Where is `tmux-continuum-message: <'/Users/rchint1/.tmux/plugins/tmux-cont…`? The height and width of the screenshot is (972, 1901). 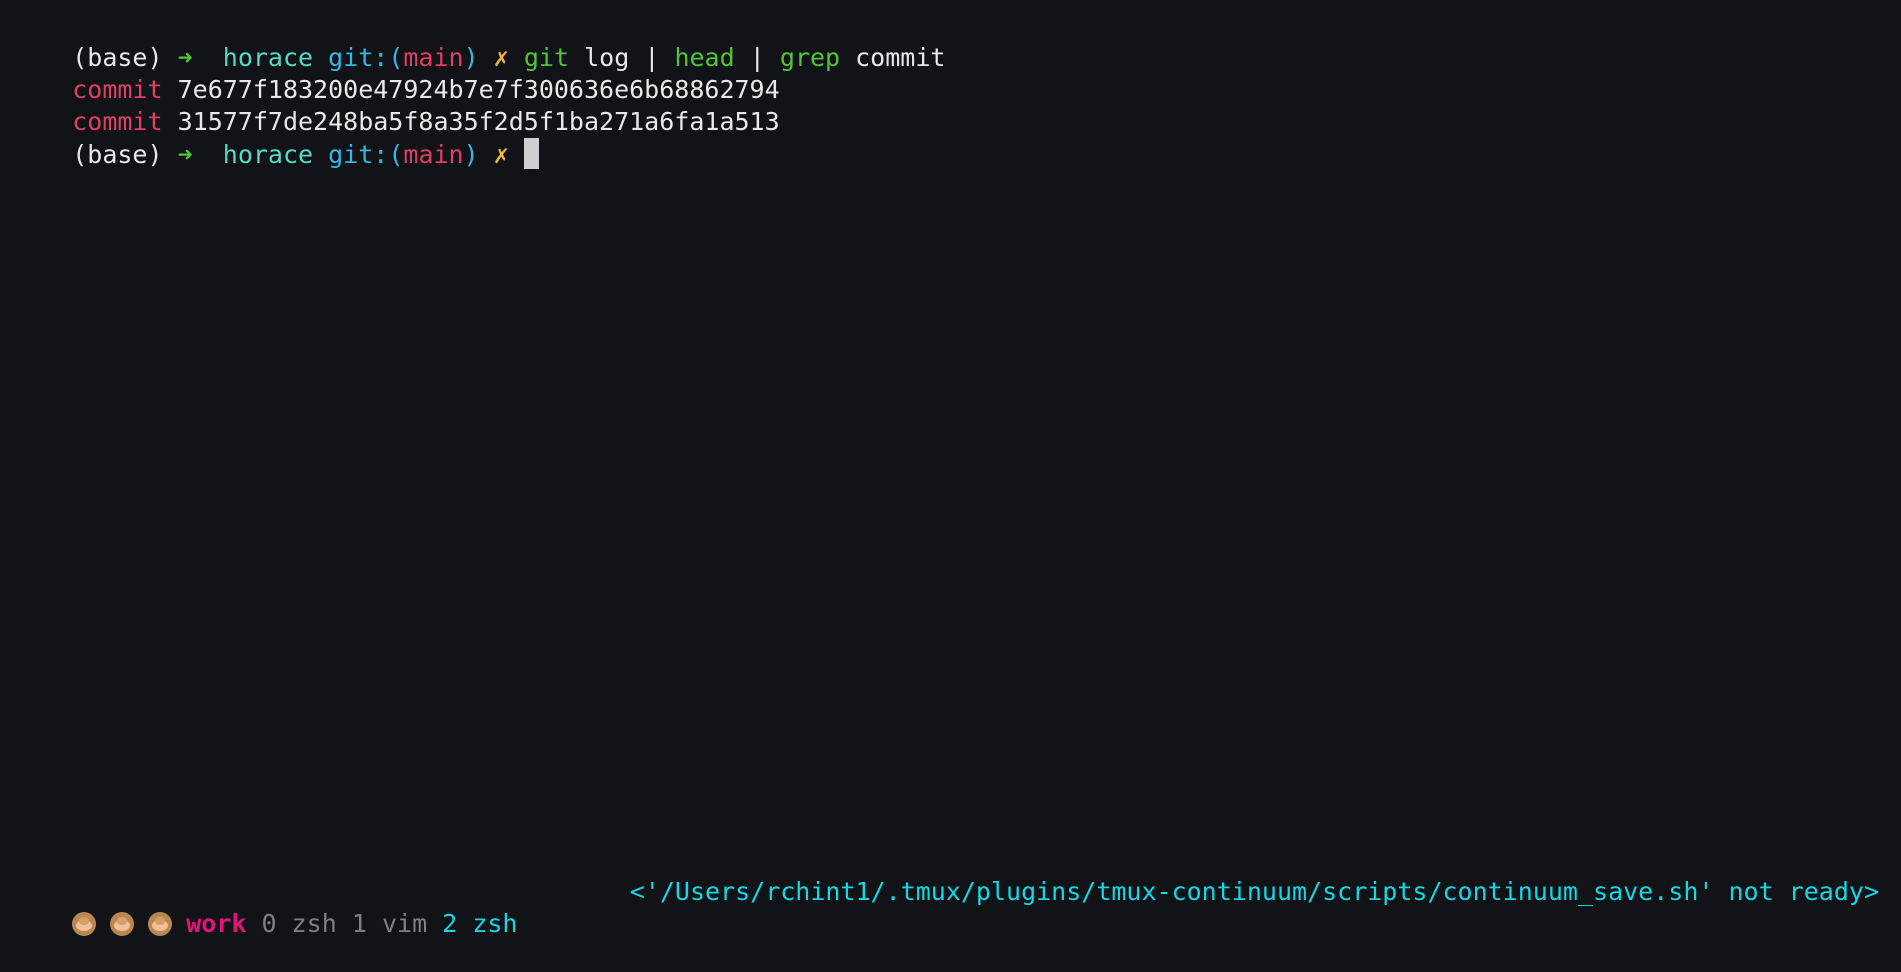
tmux-continuum-message: <'/Users/rchint1/.tmux/plugins/tmux-cont… is located at coordinates (1254, 891).